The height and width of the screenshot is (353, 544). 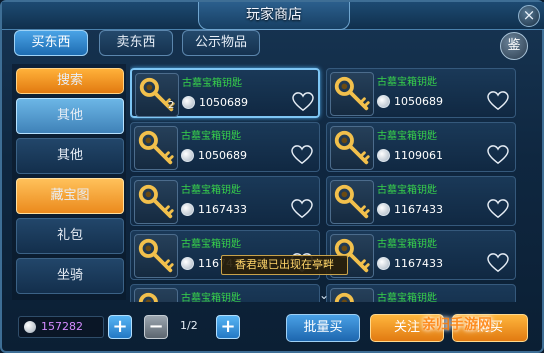 What do you see at coordinates (221, 43) in the screenshot?
I see `tab-public-items: 公示物品` at bounding box center [221, 43].